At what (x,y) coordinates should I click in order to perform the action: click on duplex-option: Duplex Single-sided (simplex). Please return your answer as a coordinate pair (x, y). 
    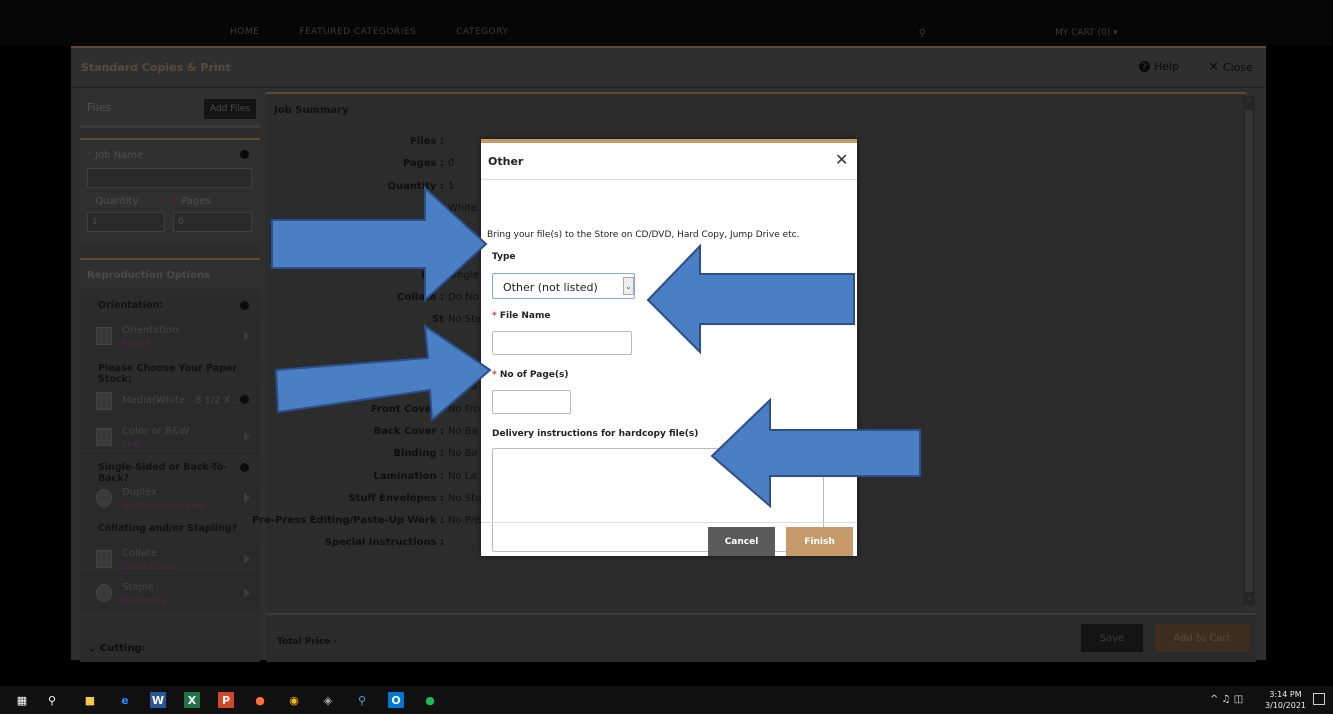
    Looking at the image, I should click on (170, 498).